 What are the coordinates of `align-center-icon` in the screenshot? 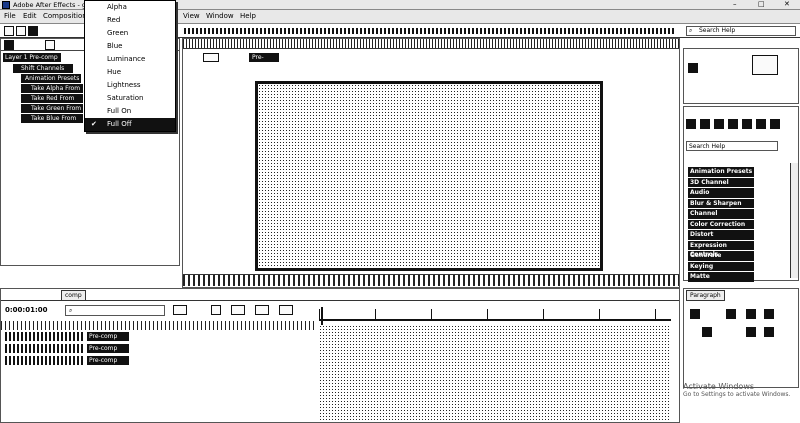 It's located at (731, 314).